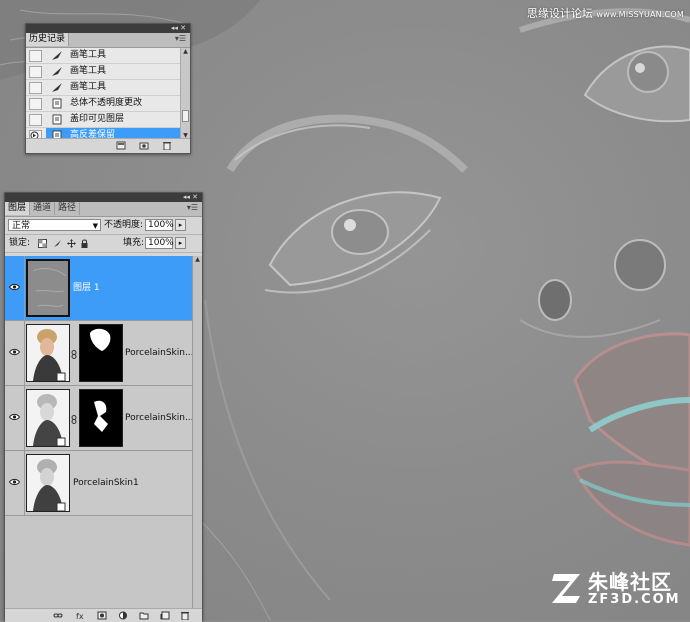 This screenshot has width=690, height=622. I want to click on lock-transparent-pixels-icon, so click(42, 243).